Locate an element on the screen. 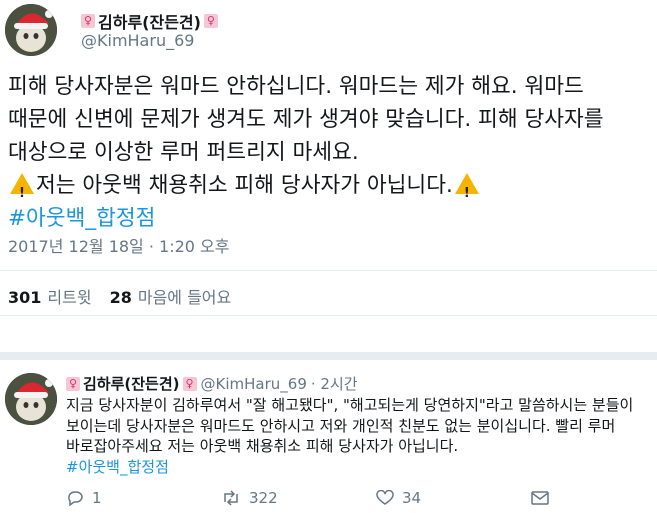 Image resolution: width=657 pixels, height=513 pixels. reply-actions: 1 322 34 is located at coordinates (307, 498).